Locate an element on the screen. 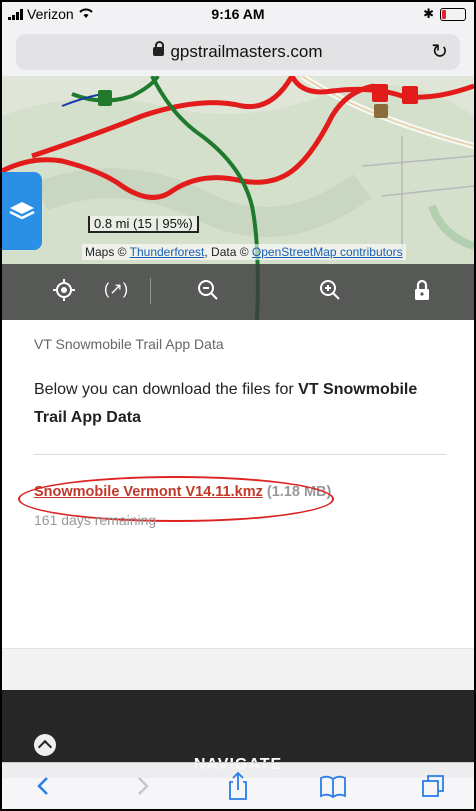 This screenshot has height=811, width=476. address-bar: gpstrailmasters.com ↻ is located at coordinates (238, 52).